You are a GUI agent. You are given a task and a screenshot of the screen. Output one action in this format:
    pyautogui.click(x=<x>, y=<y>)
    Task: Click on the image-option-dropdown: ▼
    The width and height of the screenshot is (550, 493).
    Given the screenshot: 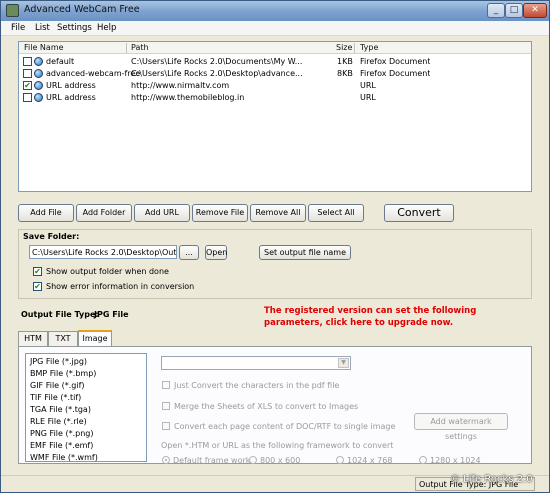 What is the action you would take?
    pyautogui.click(x=256, y=363)
    